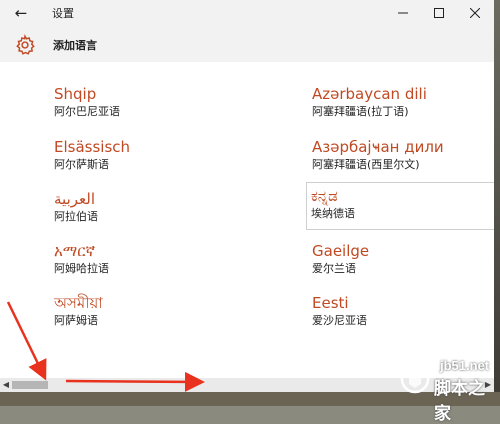  I want to click on annotation-arrows, so click(105, 346).